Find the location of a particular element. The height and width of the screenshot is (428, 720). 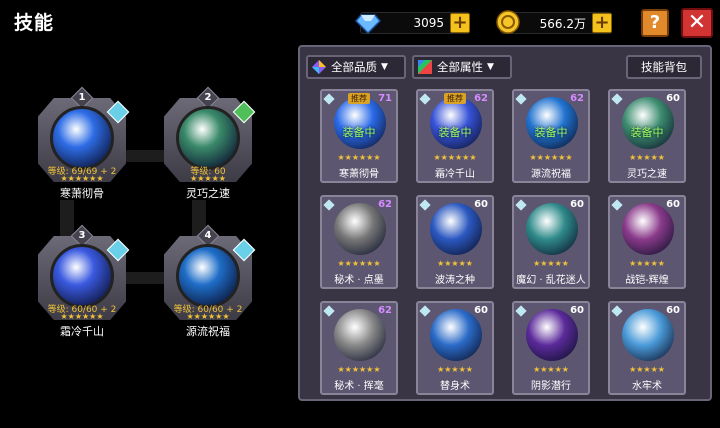

gem-counter: 3095 + is located at coordinates (412, 23).